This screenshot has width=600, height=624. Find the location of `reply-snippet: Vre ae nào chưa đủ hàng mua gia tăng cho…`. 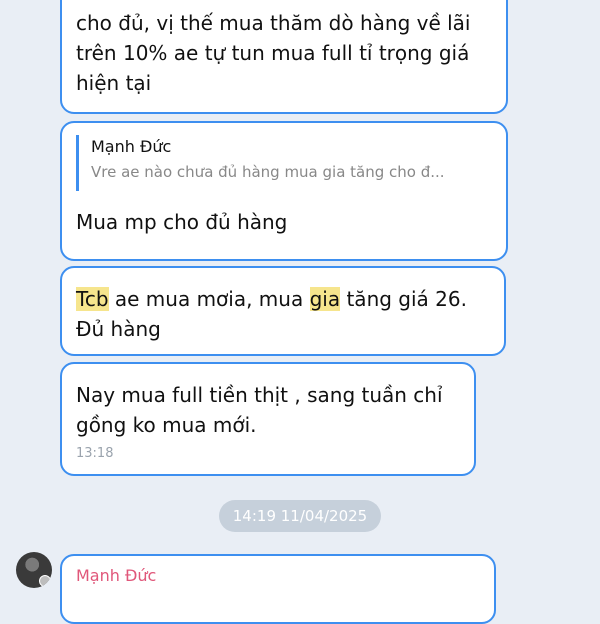

reply-snippet: Vre ae nào chưa đủ hàng mua gia tăng cho… is located at coordinates (268, 172).